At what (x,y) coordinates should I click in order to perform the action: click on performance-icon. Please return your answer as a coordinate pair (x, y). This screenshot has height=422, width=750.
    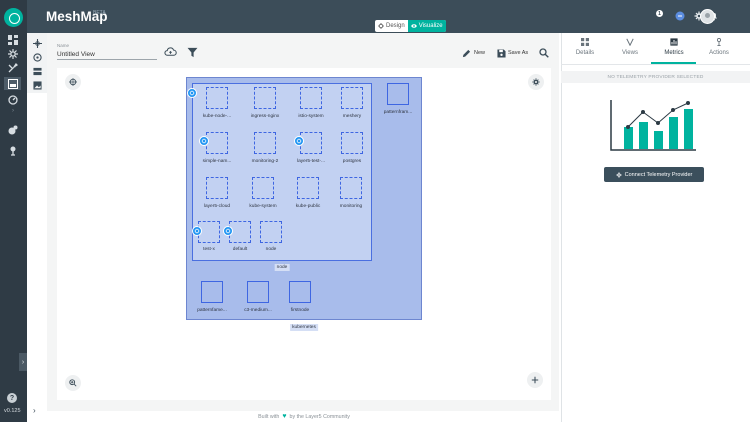
    Looking at the image, I should click on (13, 99).